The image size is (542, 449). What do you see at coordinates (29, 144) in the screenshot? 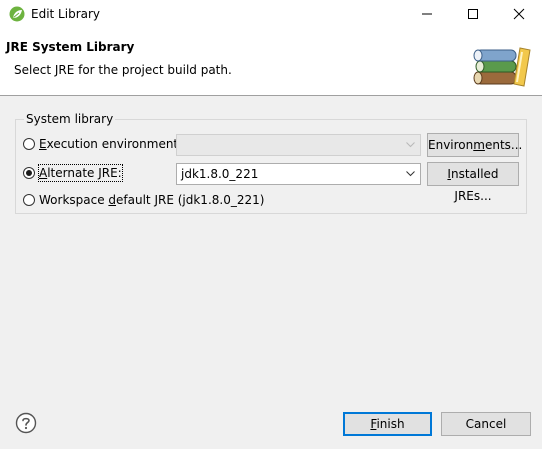
I see `execution-environment-radio` at bounding box center [29, 144].